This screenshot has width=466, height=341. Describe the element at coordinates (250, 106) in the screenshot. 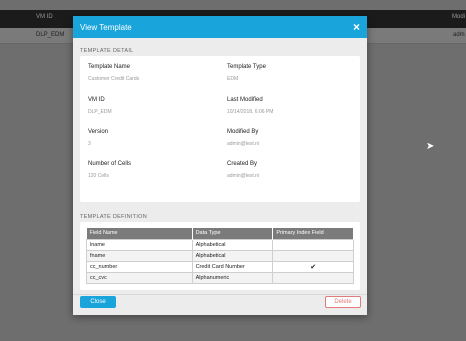

I see `last-modified-field: Last Modified 10/14/2018, 6:06 PM` at that location.